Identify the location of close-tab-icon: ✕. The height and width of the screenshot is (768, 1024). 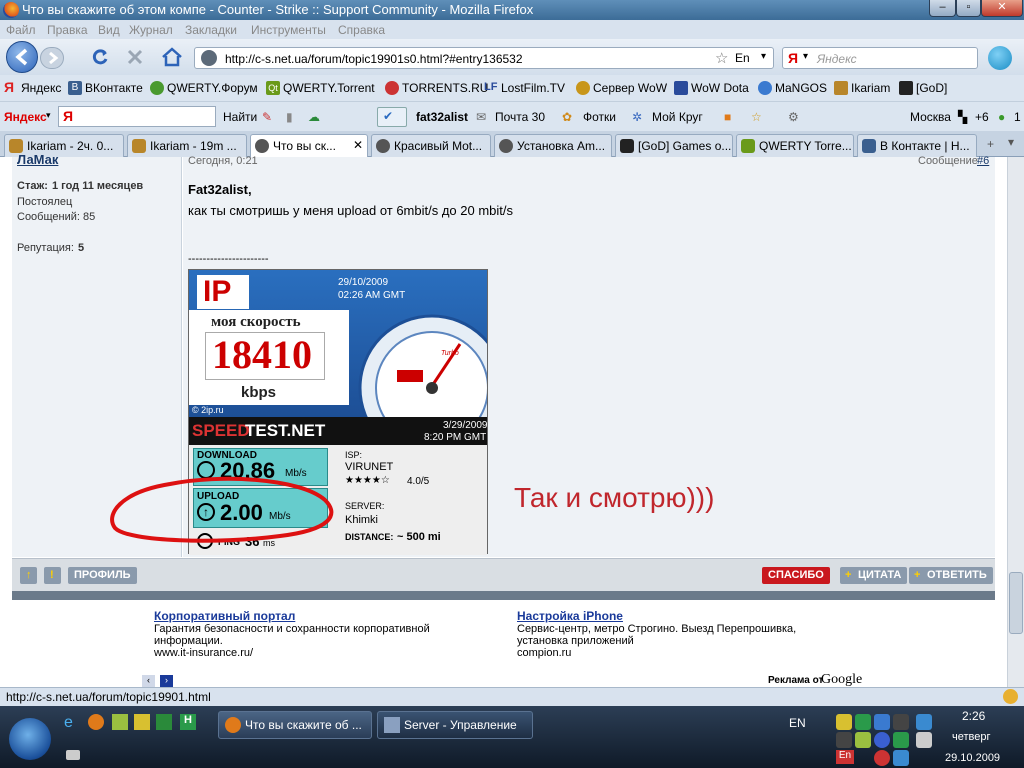
(358, 145).